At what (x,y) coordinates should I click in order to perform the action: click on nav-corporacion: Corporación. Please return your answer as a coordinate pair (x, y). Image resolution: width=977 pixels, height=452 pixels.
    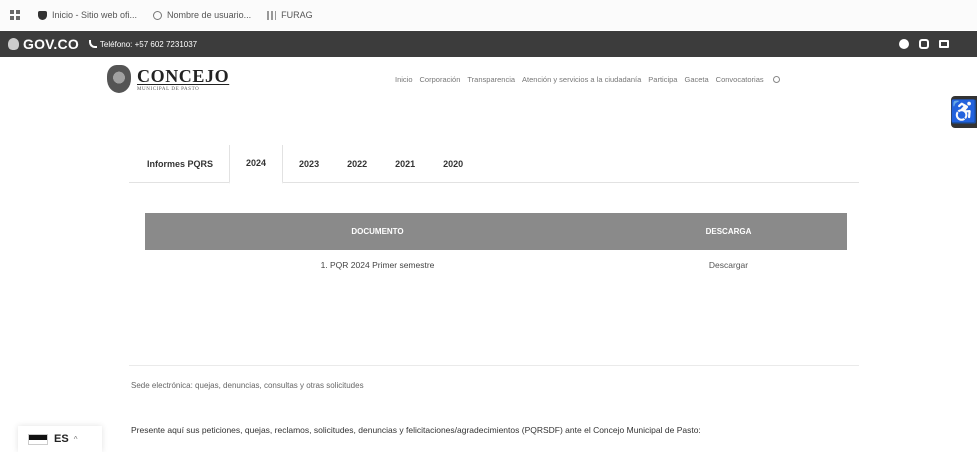
    Looking at the image, I should click on (440, 79).